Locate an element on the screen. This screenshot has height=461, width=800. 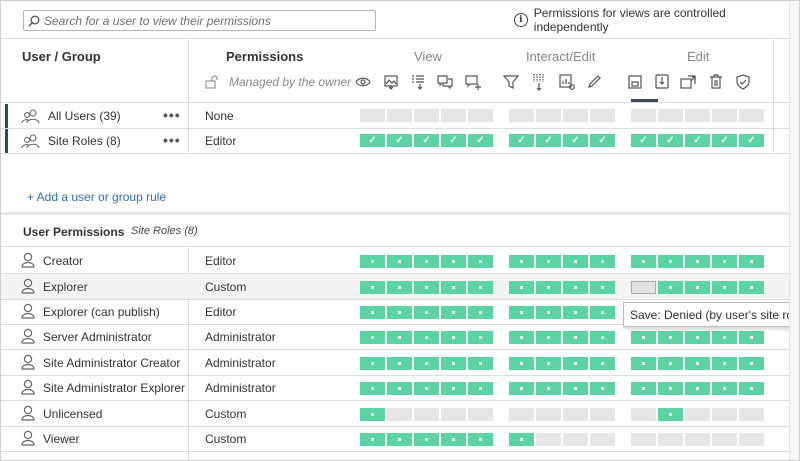
rule-role: None is located at coordinates (219, 116).